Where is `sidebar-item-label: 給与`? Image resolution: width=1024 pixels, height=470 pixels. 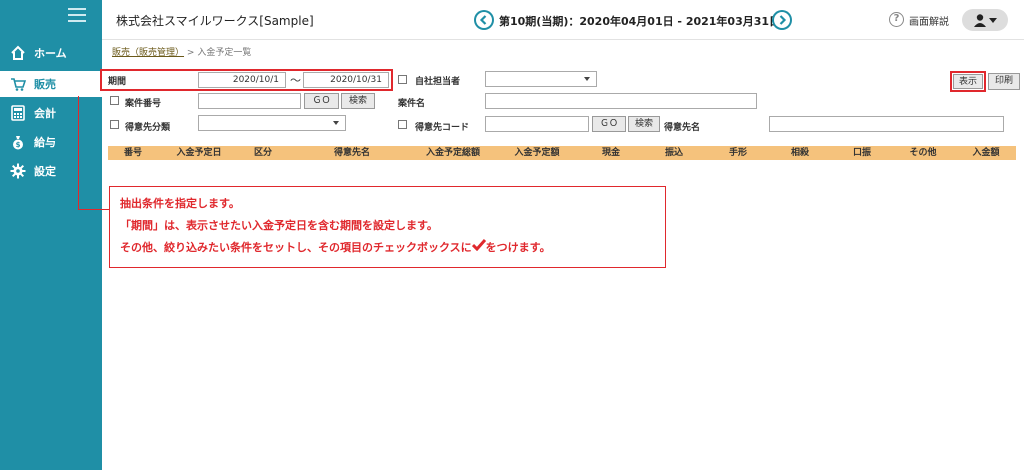
sidebar-item-label: 給与 is located at coordinates (45, 142).